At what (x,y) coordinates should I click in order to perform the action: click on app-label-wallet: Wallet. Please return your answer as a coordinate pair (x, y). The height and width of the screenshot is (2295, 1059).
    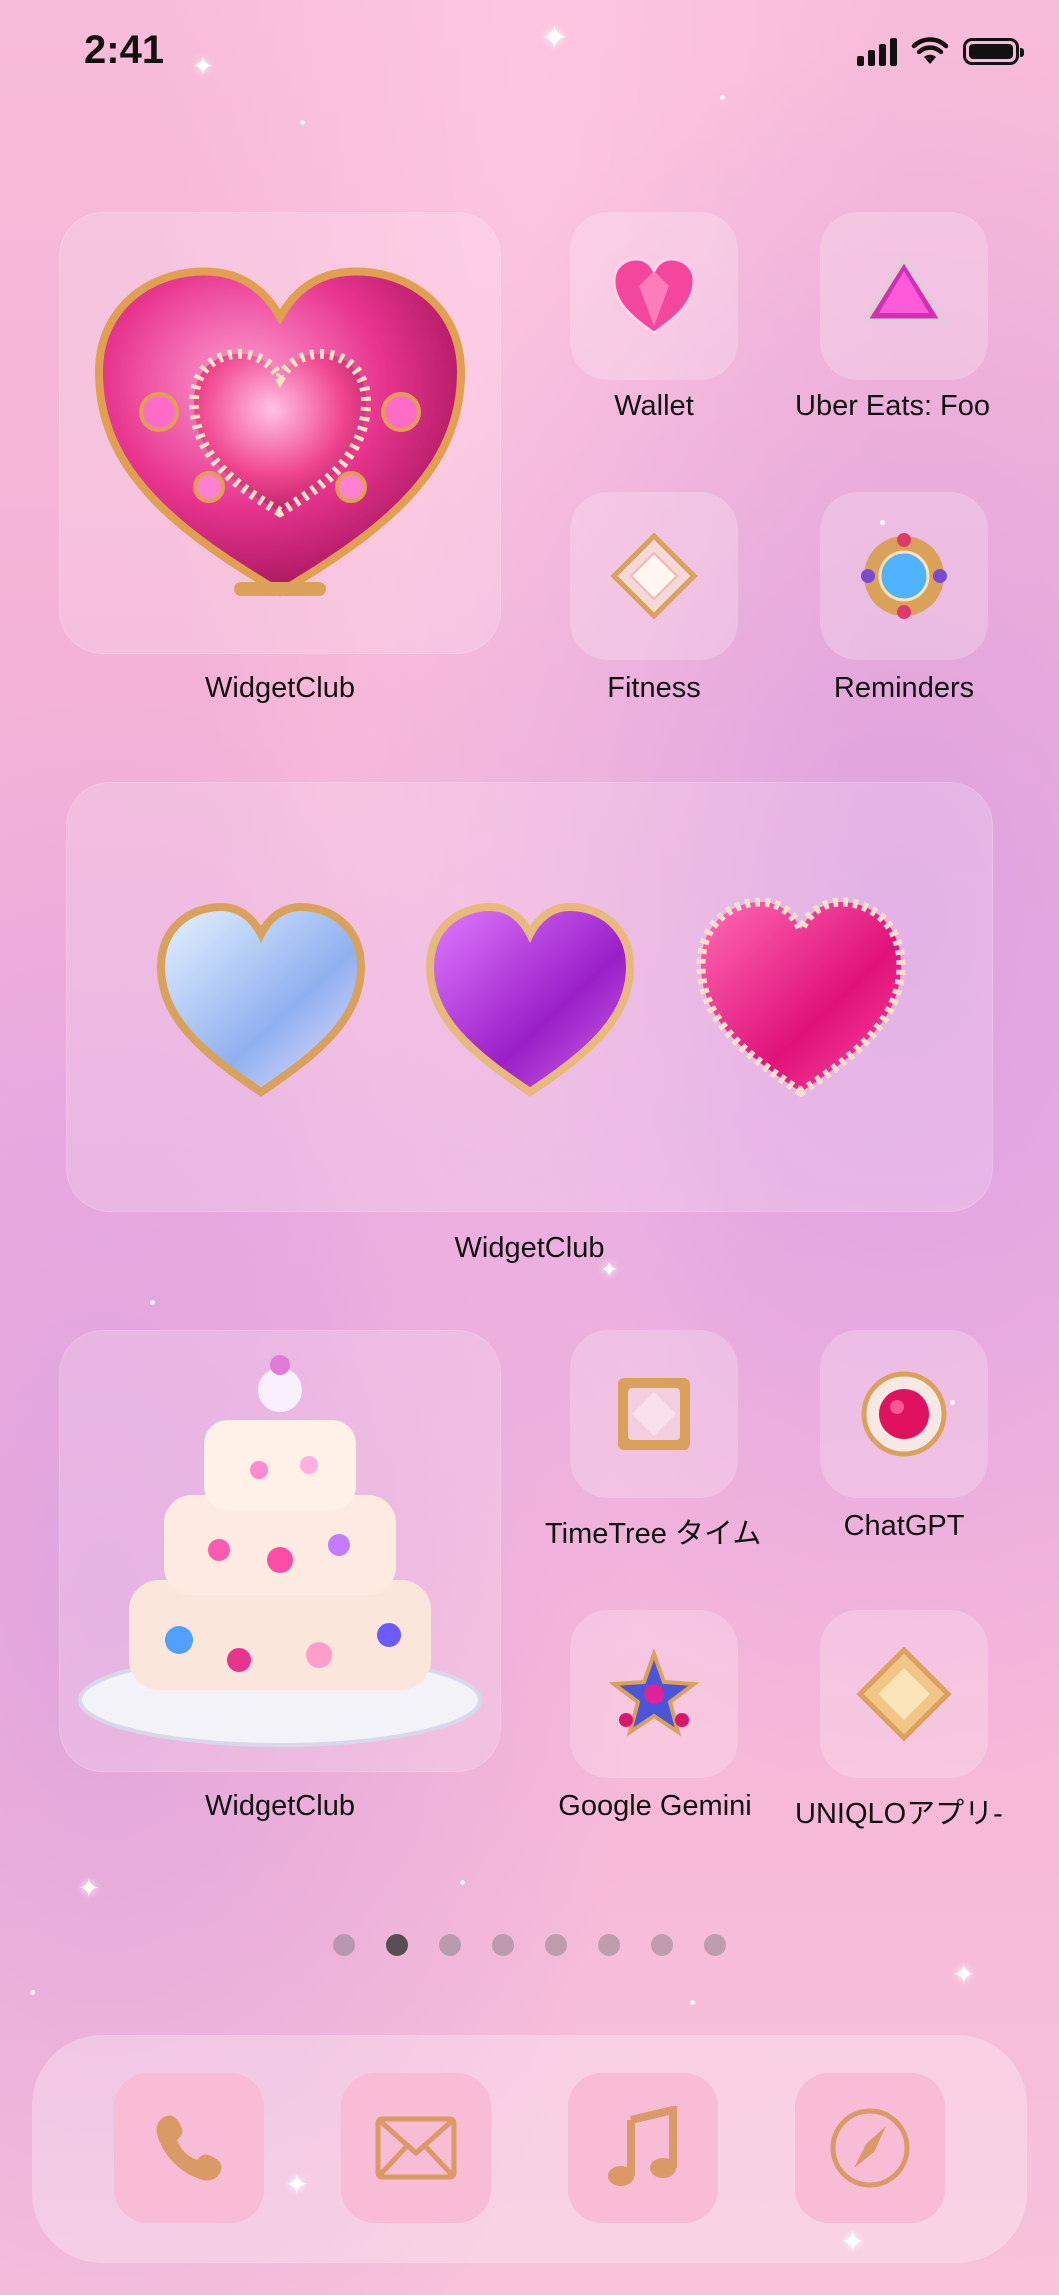
    Looking at the image, I should click on (654, 406).